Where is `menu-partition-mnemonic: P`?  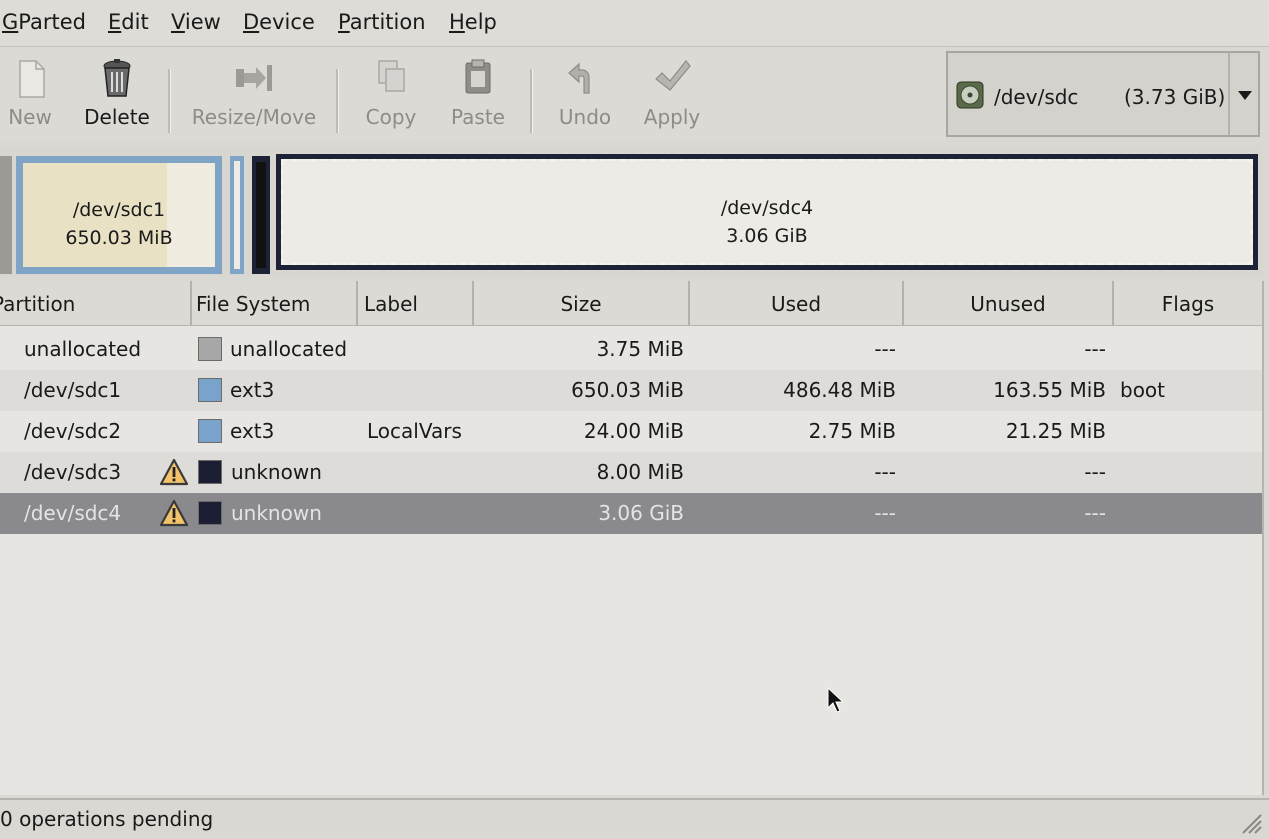
menu-partition-mnemonic: P is located at coordinates (344, 22).